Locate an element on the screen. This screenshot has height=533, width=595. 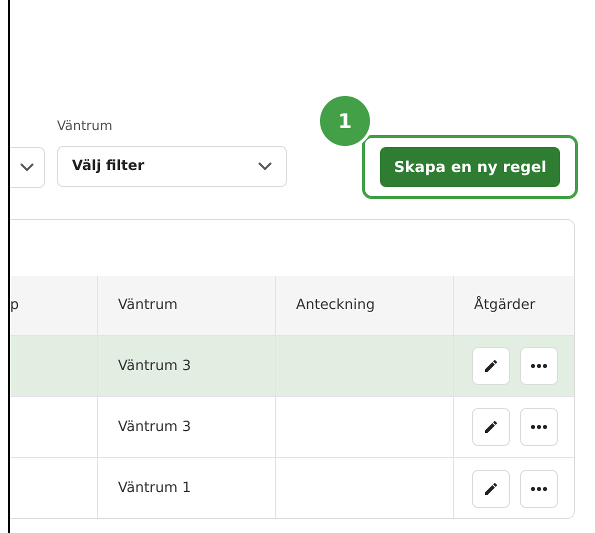
filter-select is located at coordinates (27, 167).